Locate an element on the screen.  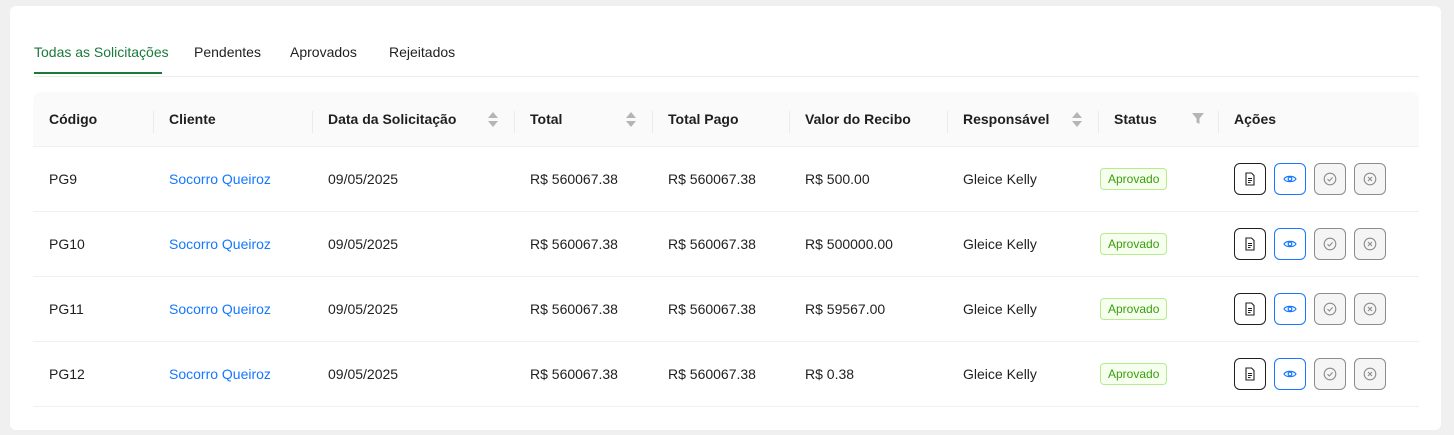
tab-todas-solicitacoes: Todas as Solicitações is located at coordinates (101, 52).